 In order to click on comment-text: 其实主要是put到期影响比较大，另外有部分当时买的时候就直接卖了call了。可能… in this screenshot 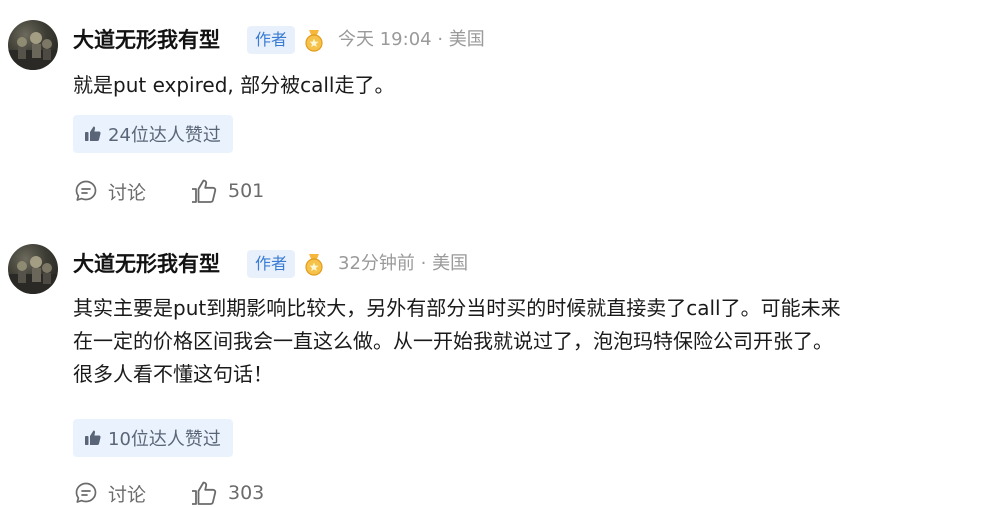, I will do `click(457, 341)`.